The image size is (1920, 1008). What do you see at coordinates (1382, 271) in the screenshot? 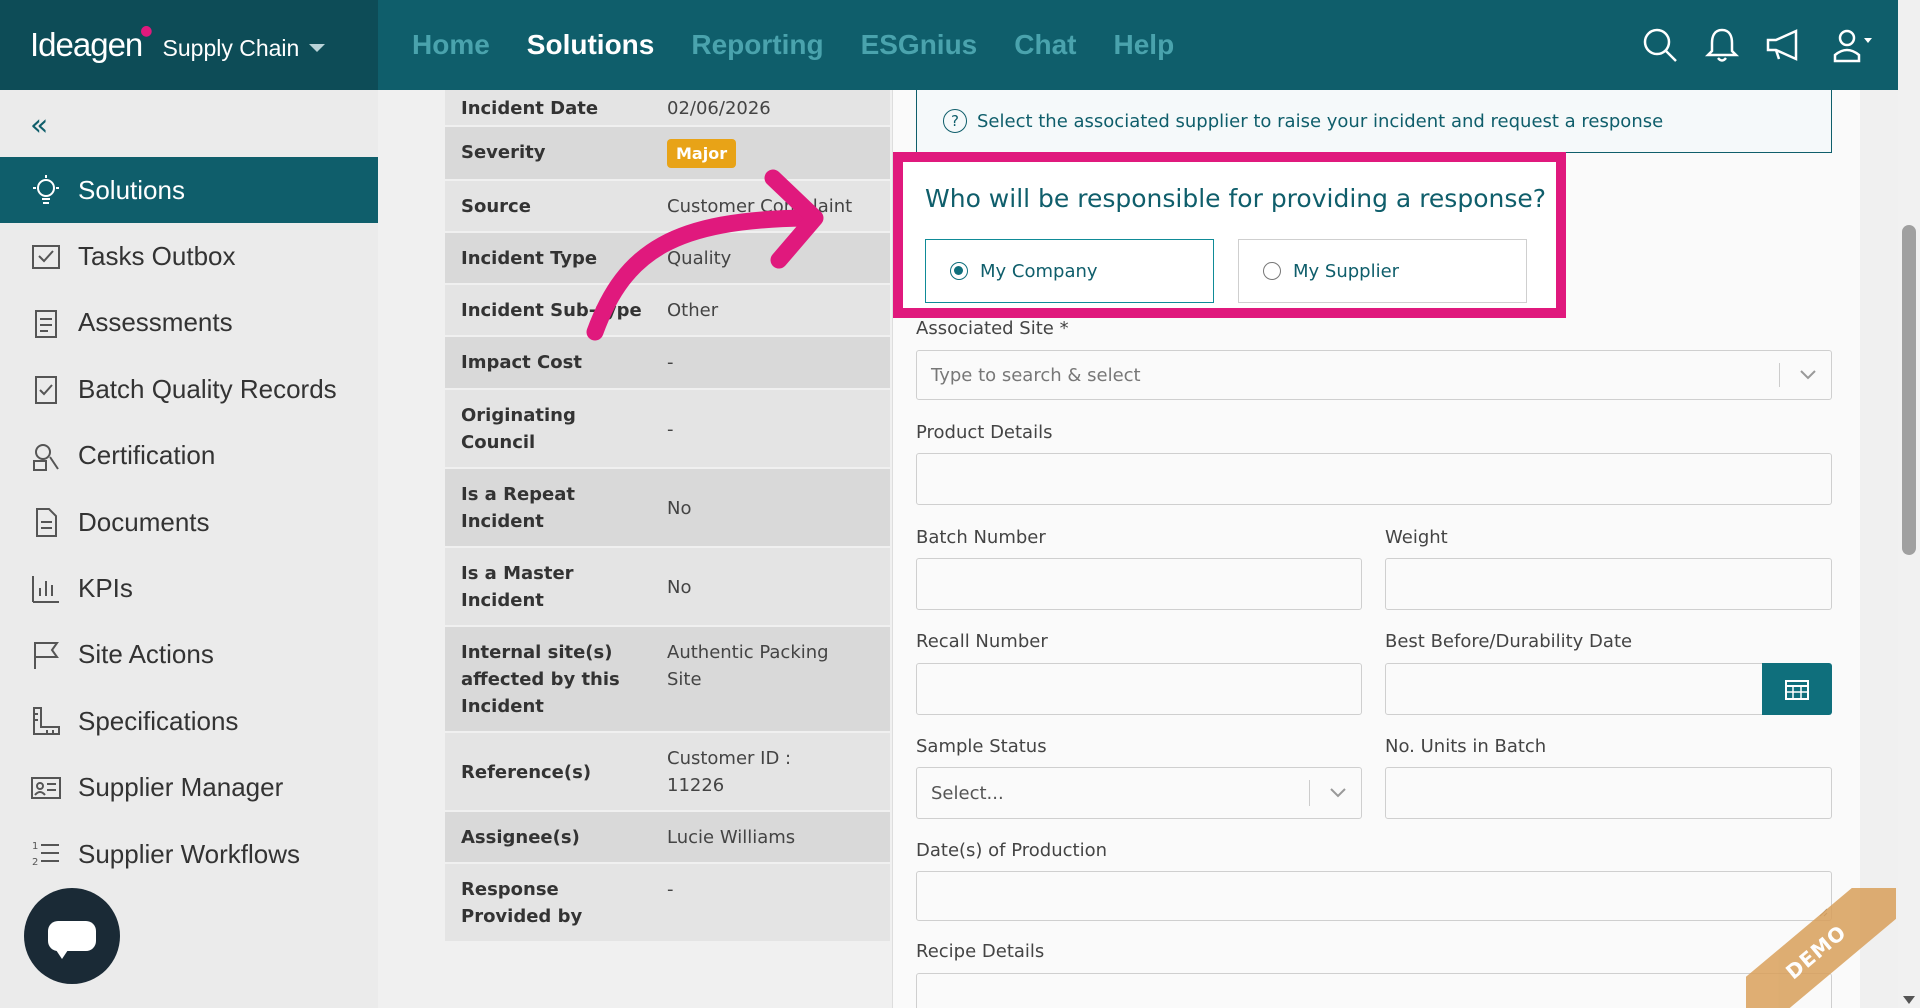
I see `option-my-supplier: My Supplier` at bounding box center [1382, 271].